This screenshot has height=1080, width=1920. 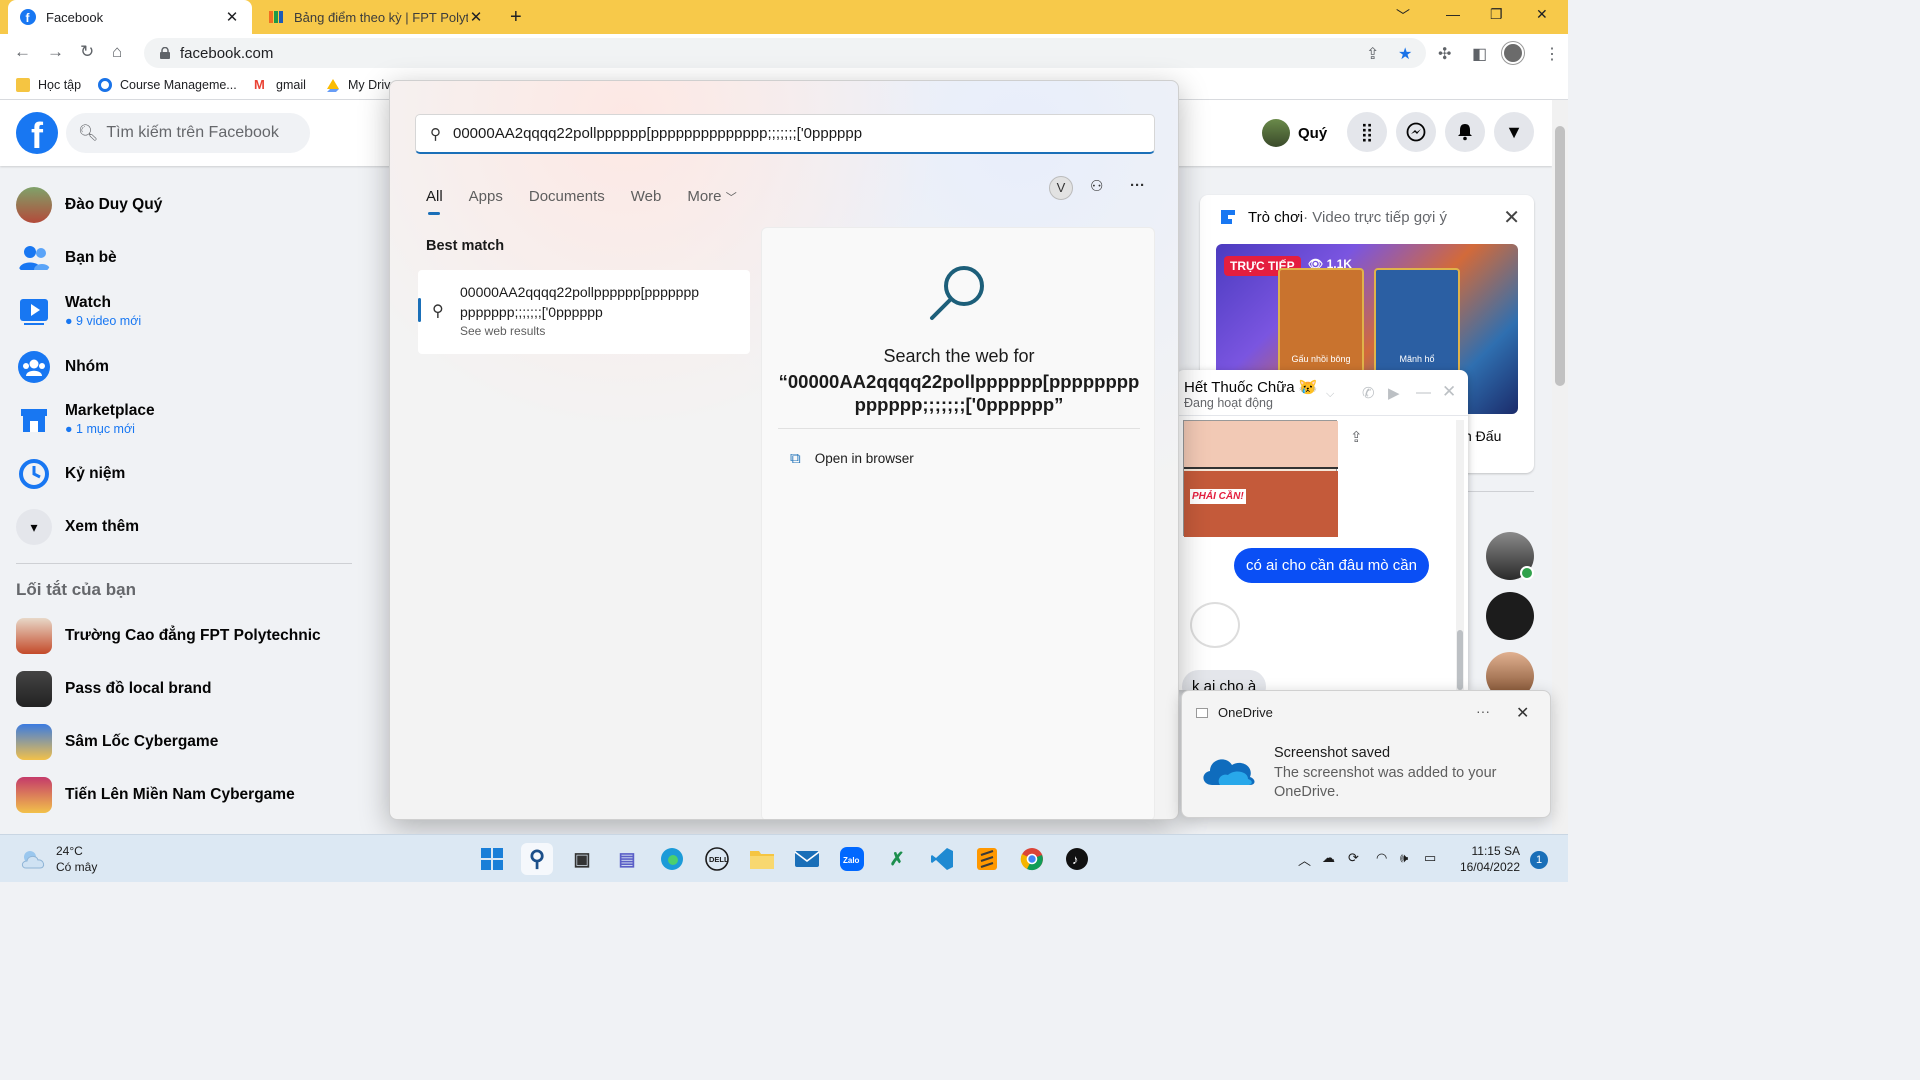 What do you see at coordinates (1381, 858) in the screenshot?
I see `wifi-icon: ◠` at bounding box center [1381, 858].